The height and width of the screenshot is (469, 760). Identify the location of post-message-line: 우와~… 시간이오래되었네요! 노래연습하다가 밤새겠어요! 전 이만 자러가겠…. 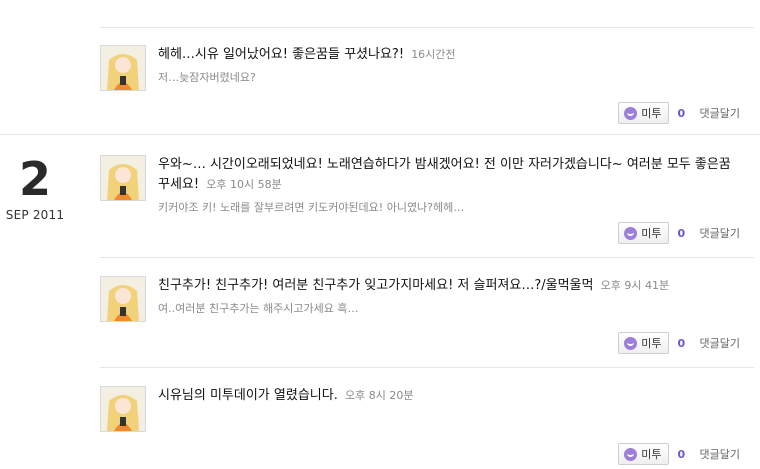
(449, 175).